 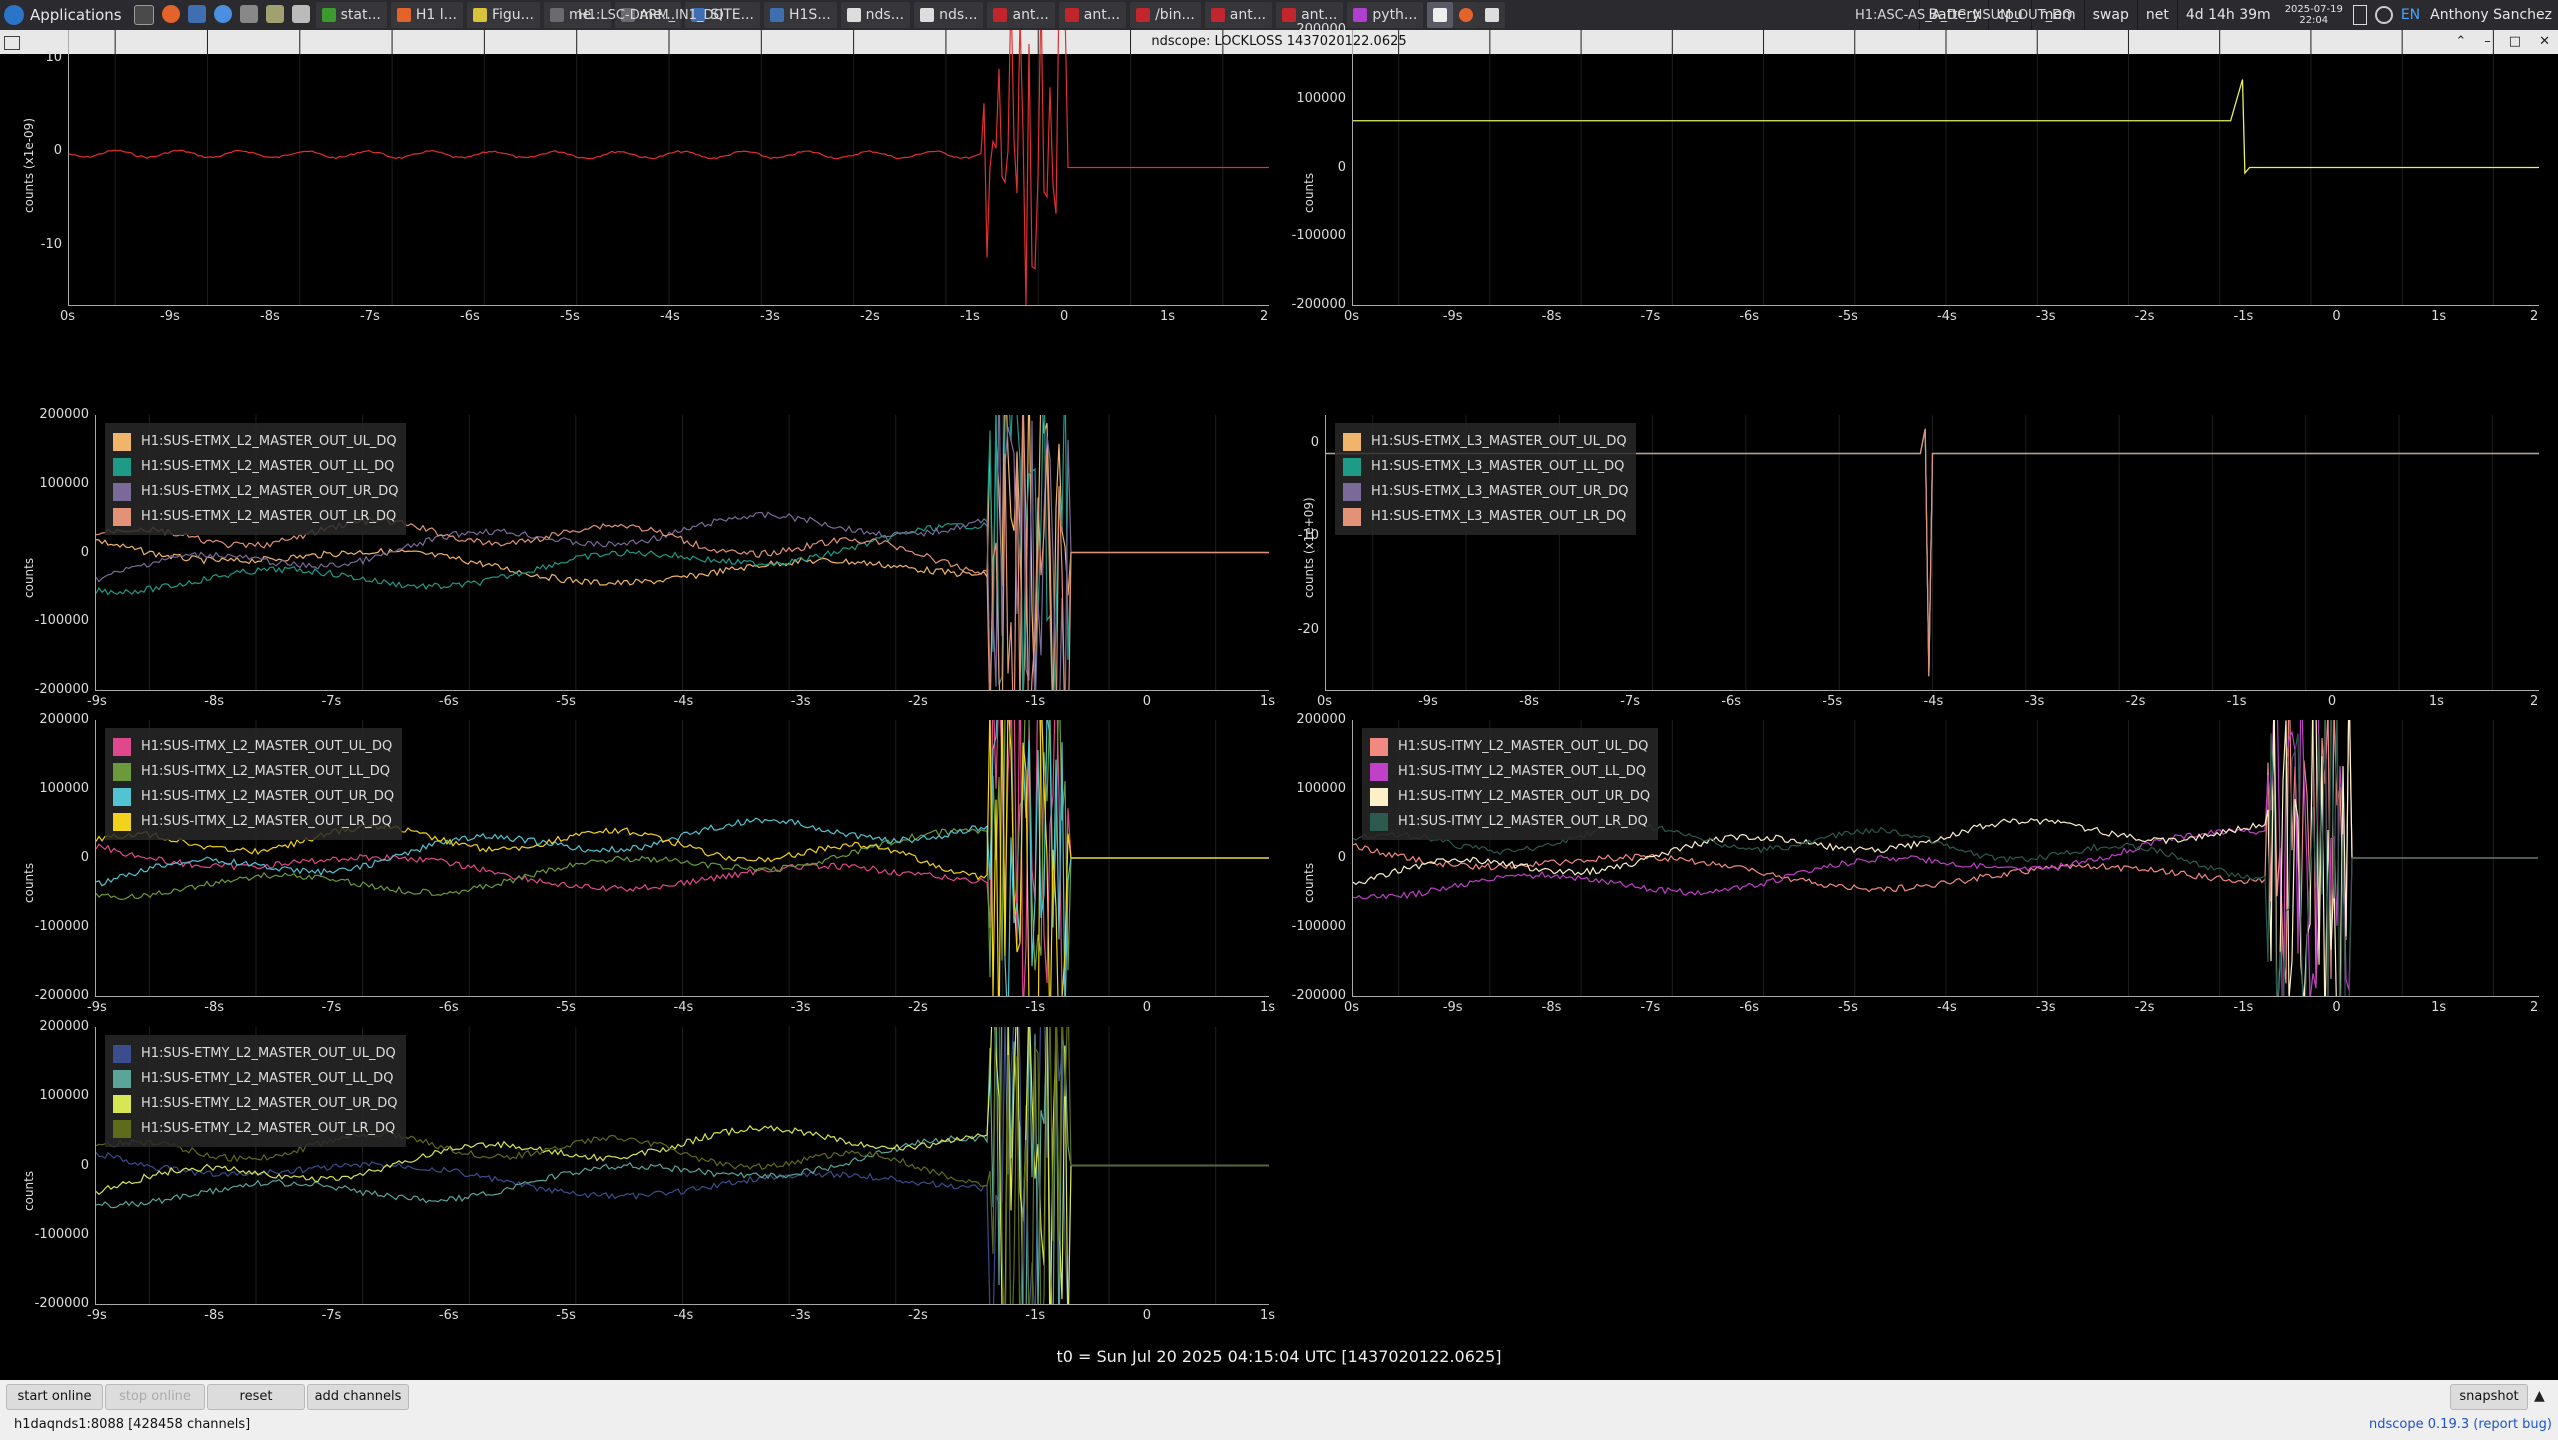 I want to click on user-name: Anthony Sanchez, so click(x=2491, y=15).